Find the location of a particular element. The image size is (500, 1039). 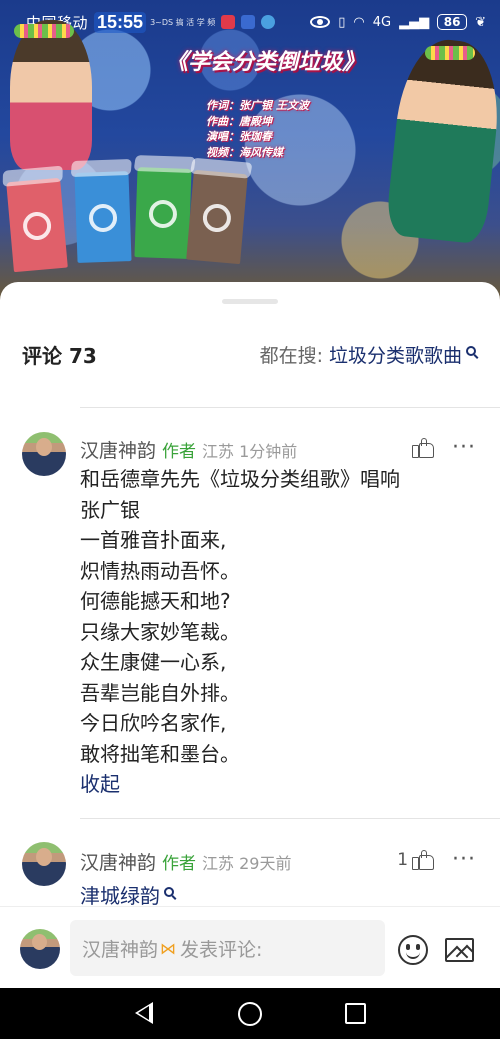

comment-input: 汉唐神韵 ⋈ 发表评论: is located at coordinates (227, 948).